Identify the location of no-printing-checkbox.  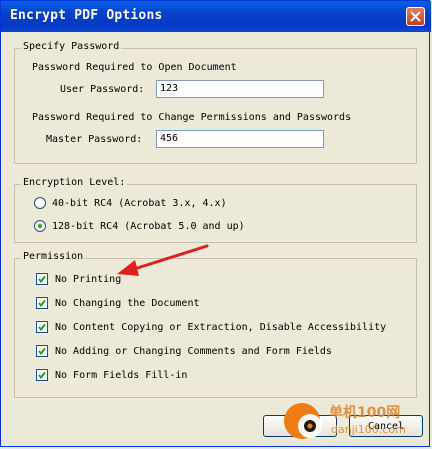
(42, 279).